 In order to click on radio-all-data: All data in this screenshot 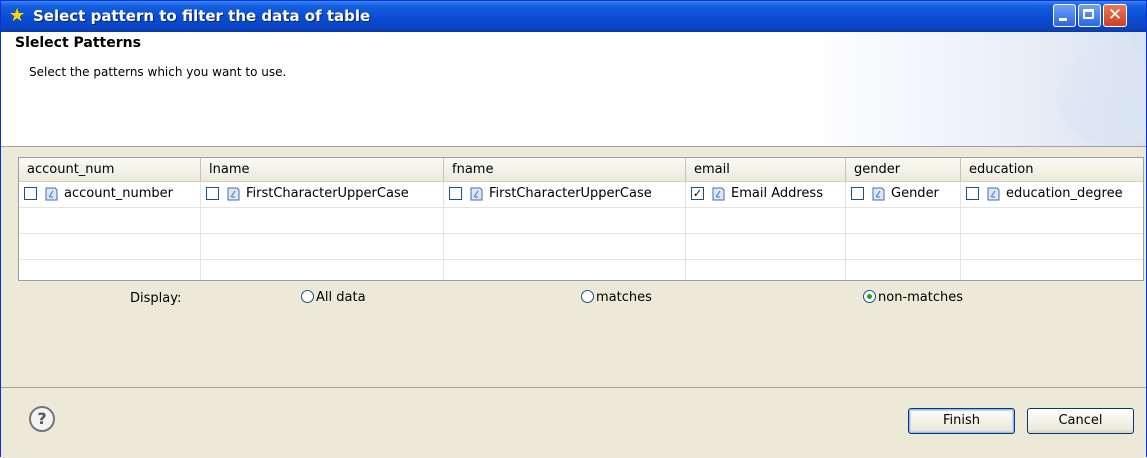, I will do `click(333, 298)`.